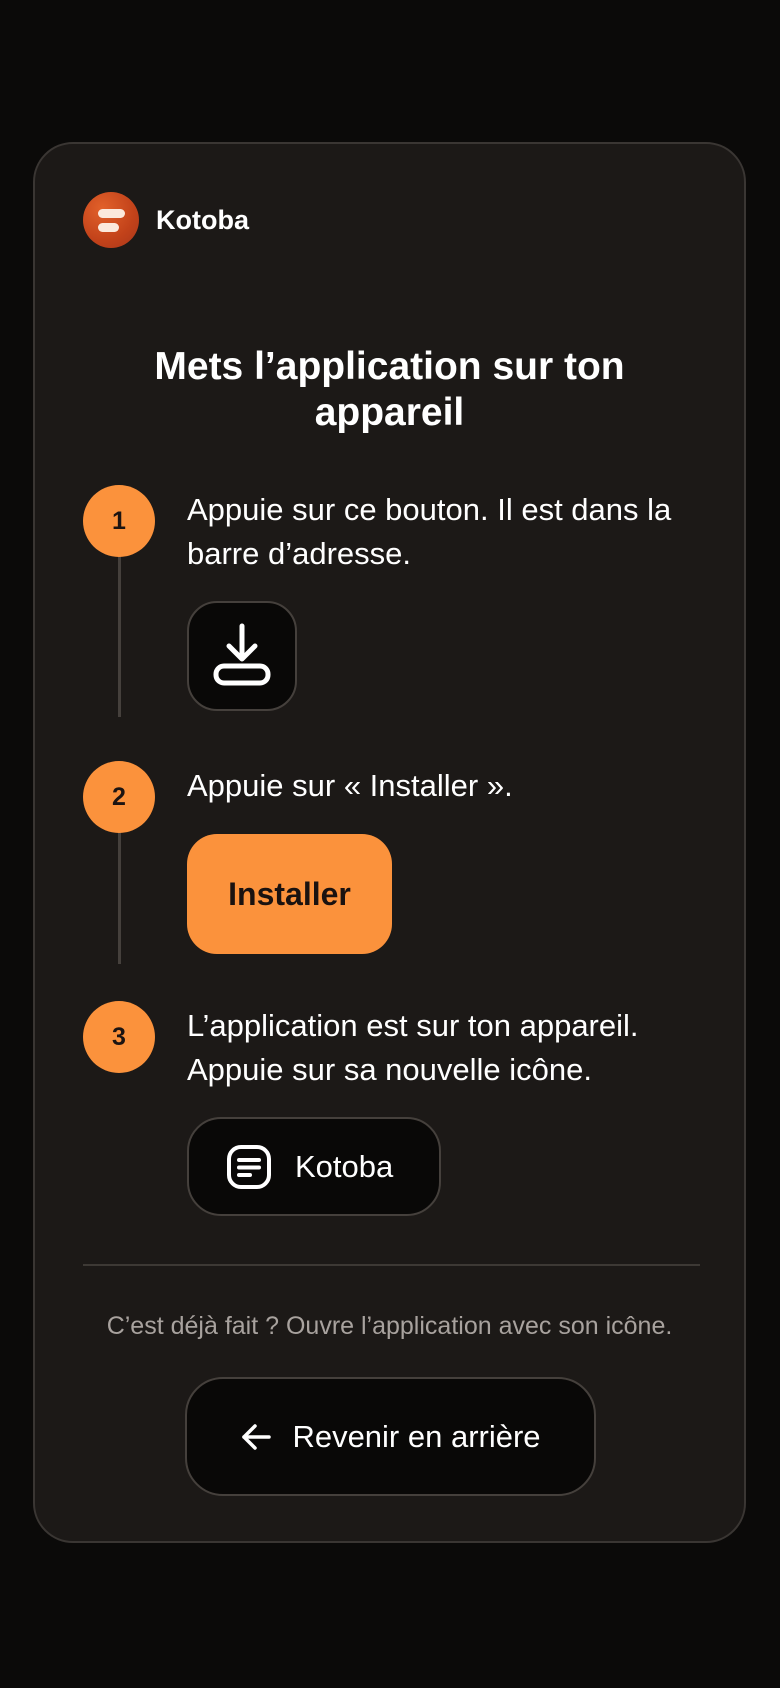 This screenshot has width=780, height=1688. What do you see at coordinates (391, 1265) in the screenshot?
I see `divider` at bounding box center [391, 1265].